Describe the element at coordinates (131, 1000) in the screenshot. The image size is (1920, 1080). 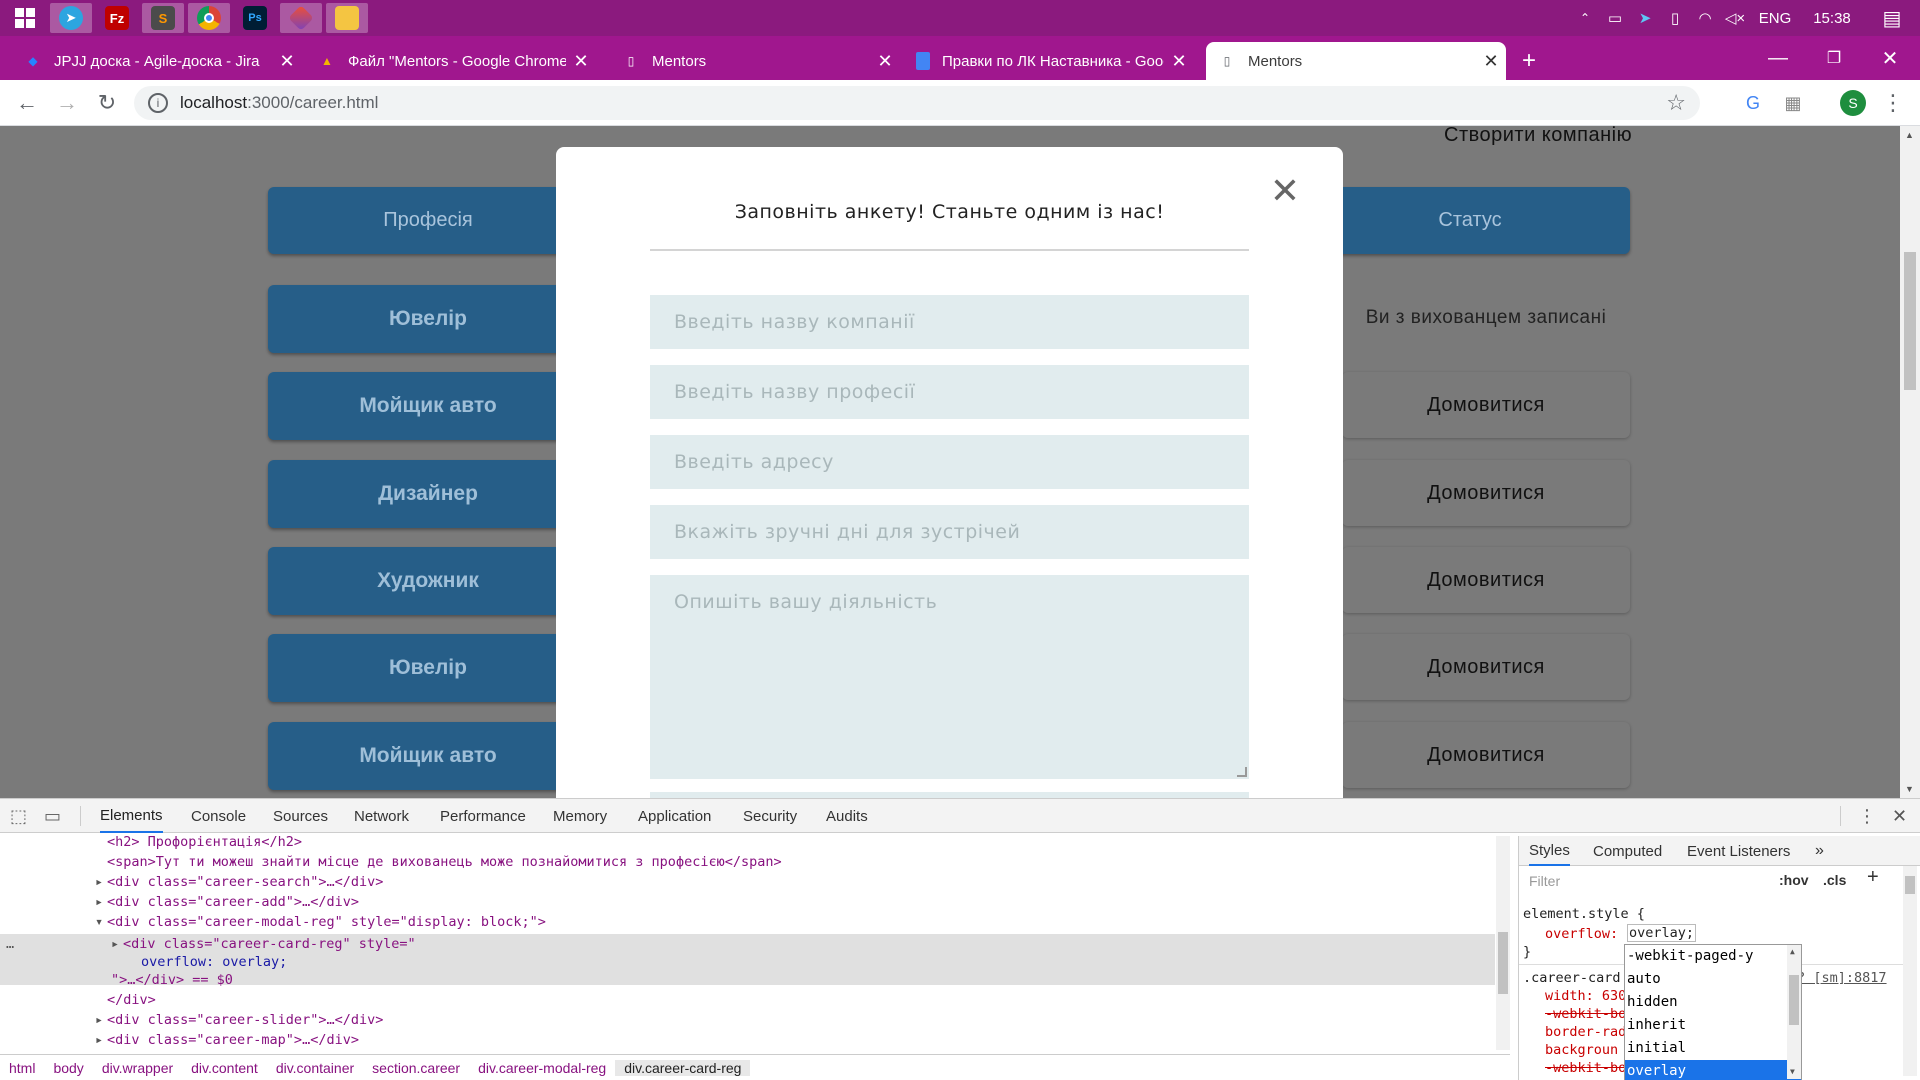
I see `dom-line: </div>` at that location.